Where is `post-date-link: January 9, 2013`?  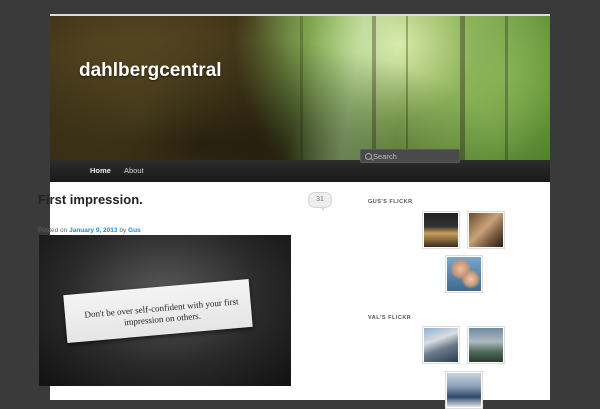 post-date-link: January 9, 2013 is located at coordinates (93, 230).